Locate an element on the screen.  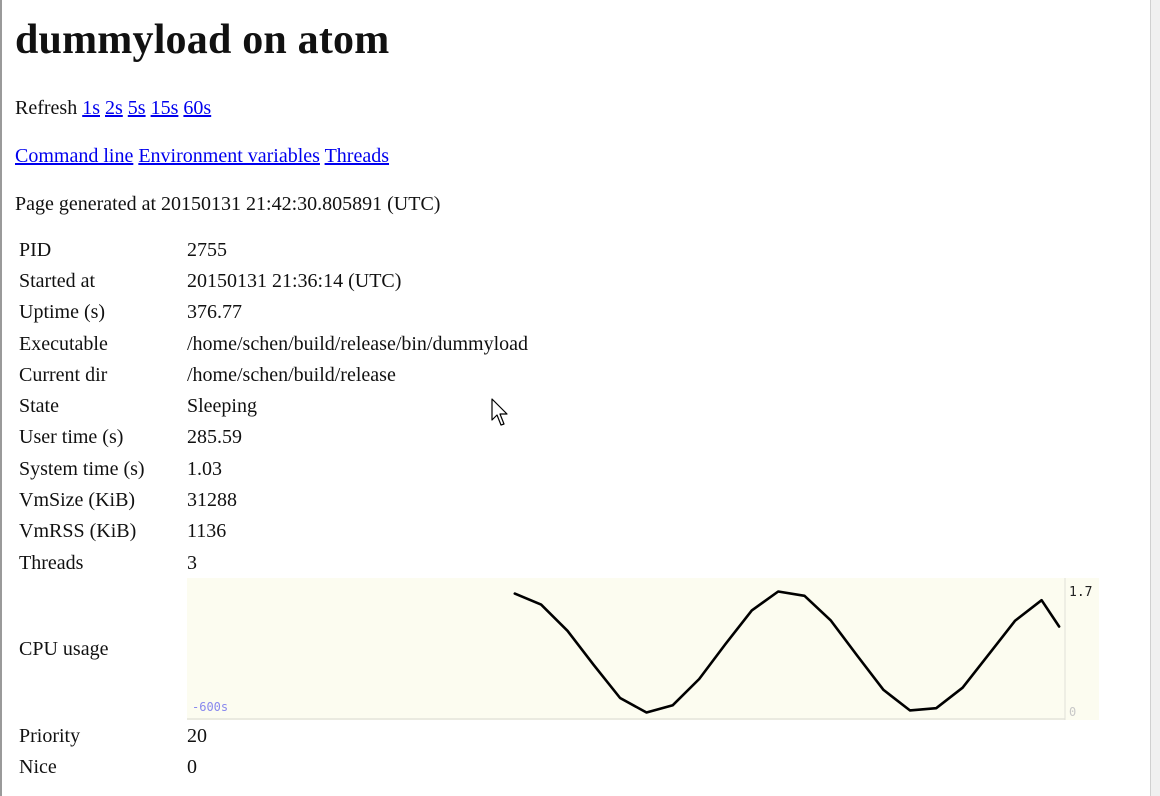
table-row: Started at 20150131 21:36:14 (UTC) is located at coordinates (559, 280).